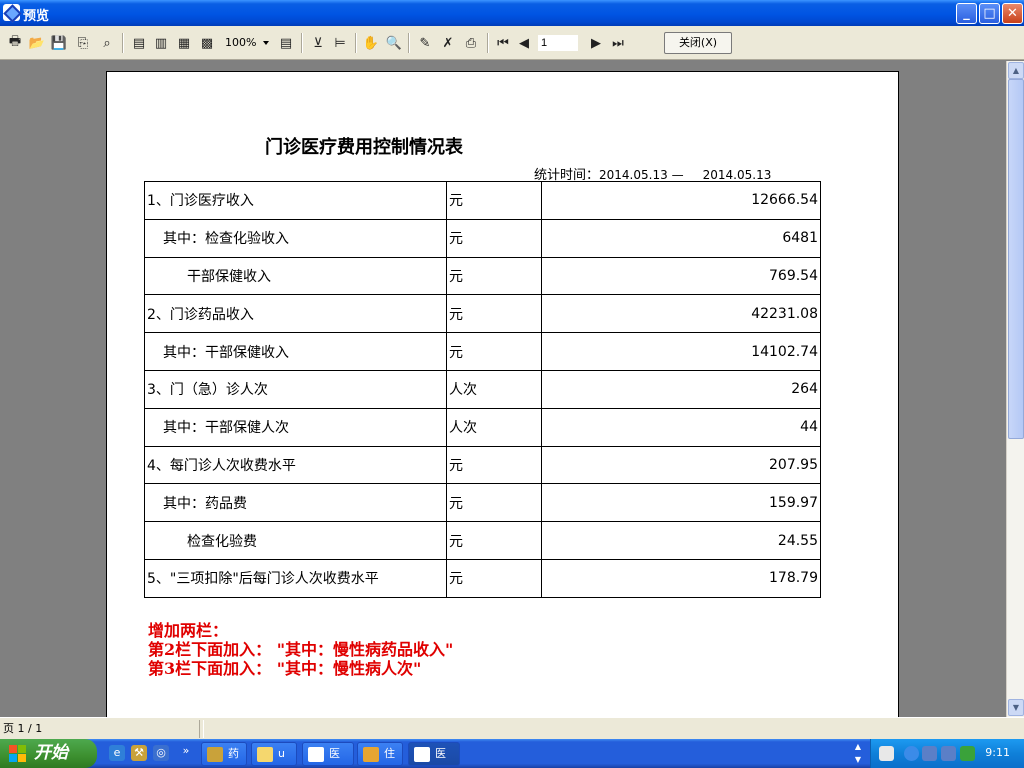 The height and width of the screenshot is (768, 1024). What do you see at coordinates (596, 43) in the screenshot?
I see `next-page-icon: ▶` at bounding box center [596, 43].